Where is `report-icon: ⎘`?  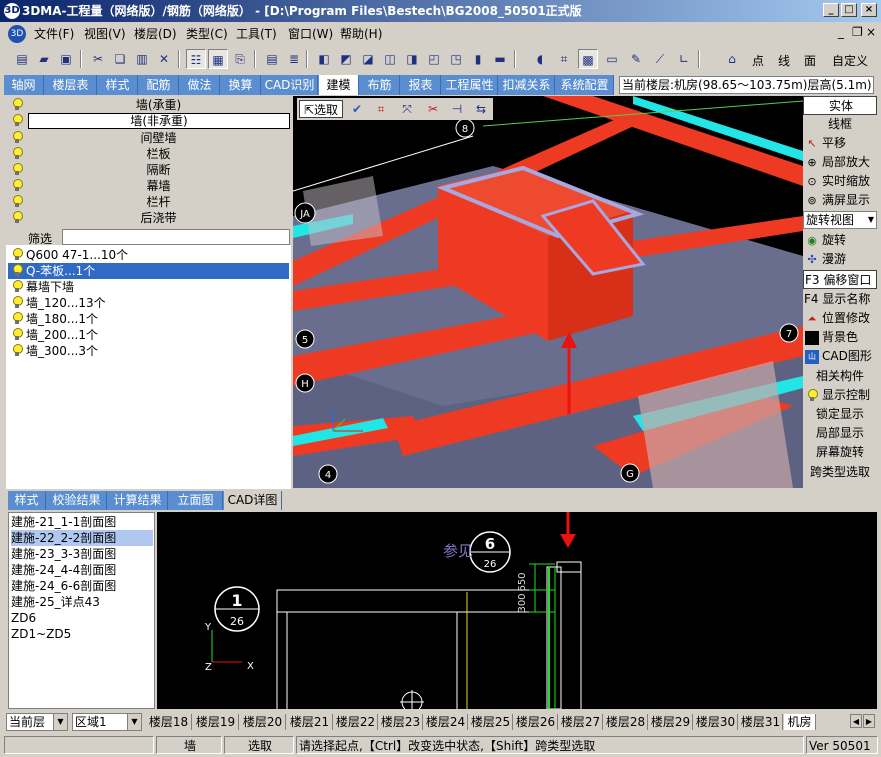 report-icon: ⎘ is located at coordinates (240, 59).